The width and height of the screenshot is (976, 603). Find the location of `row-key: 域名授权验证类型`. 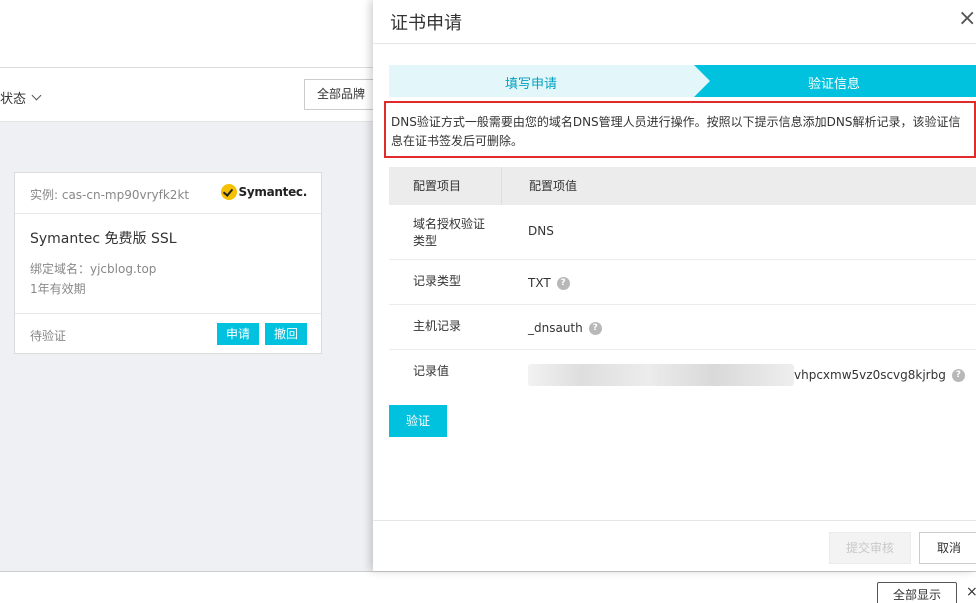

row-key: 域名授权验证类型 is located at coordinates (449, 232).